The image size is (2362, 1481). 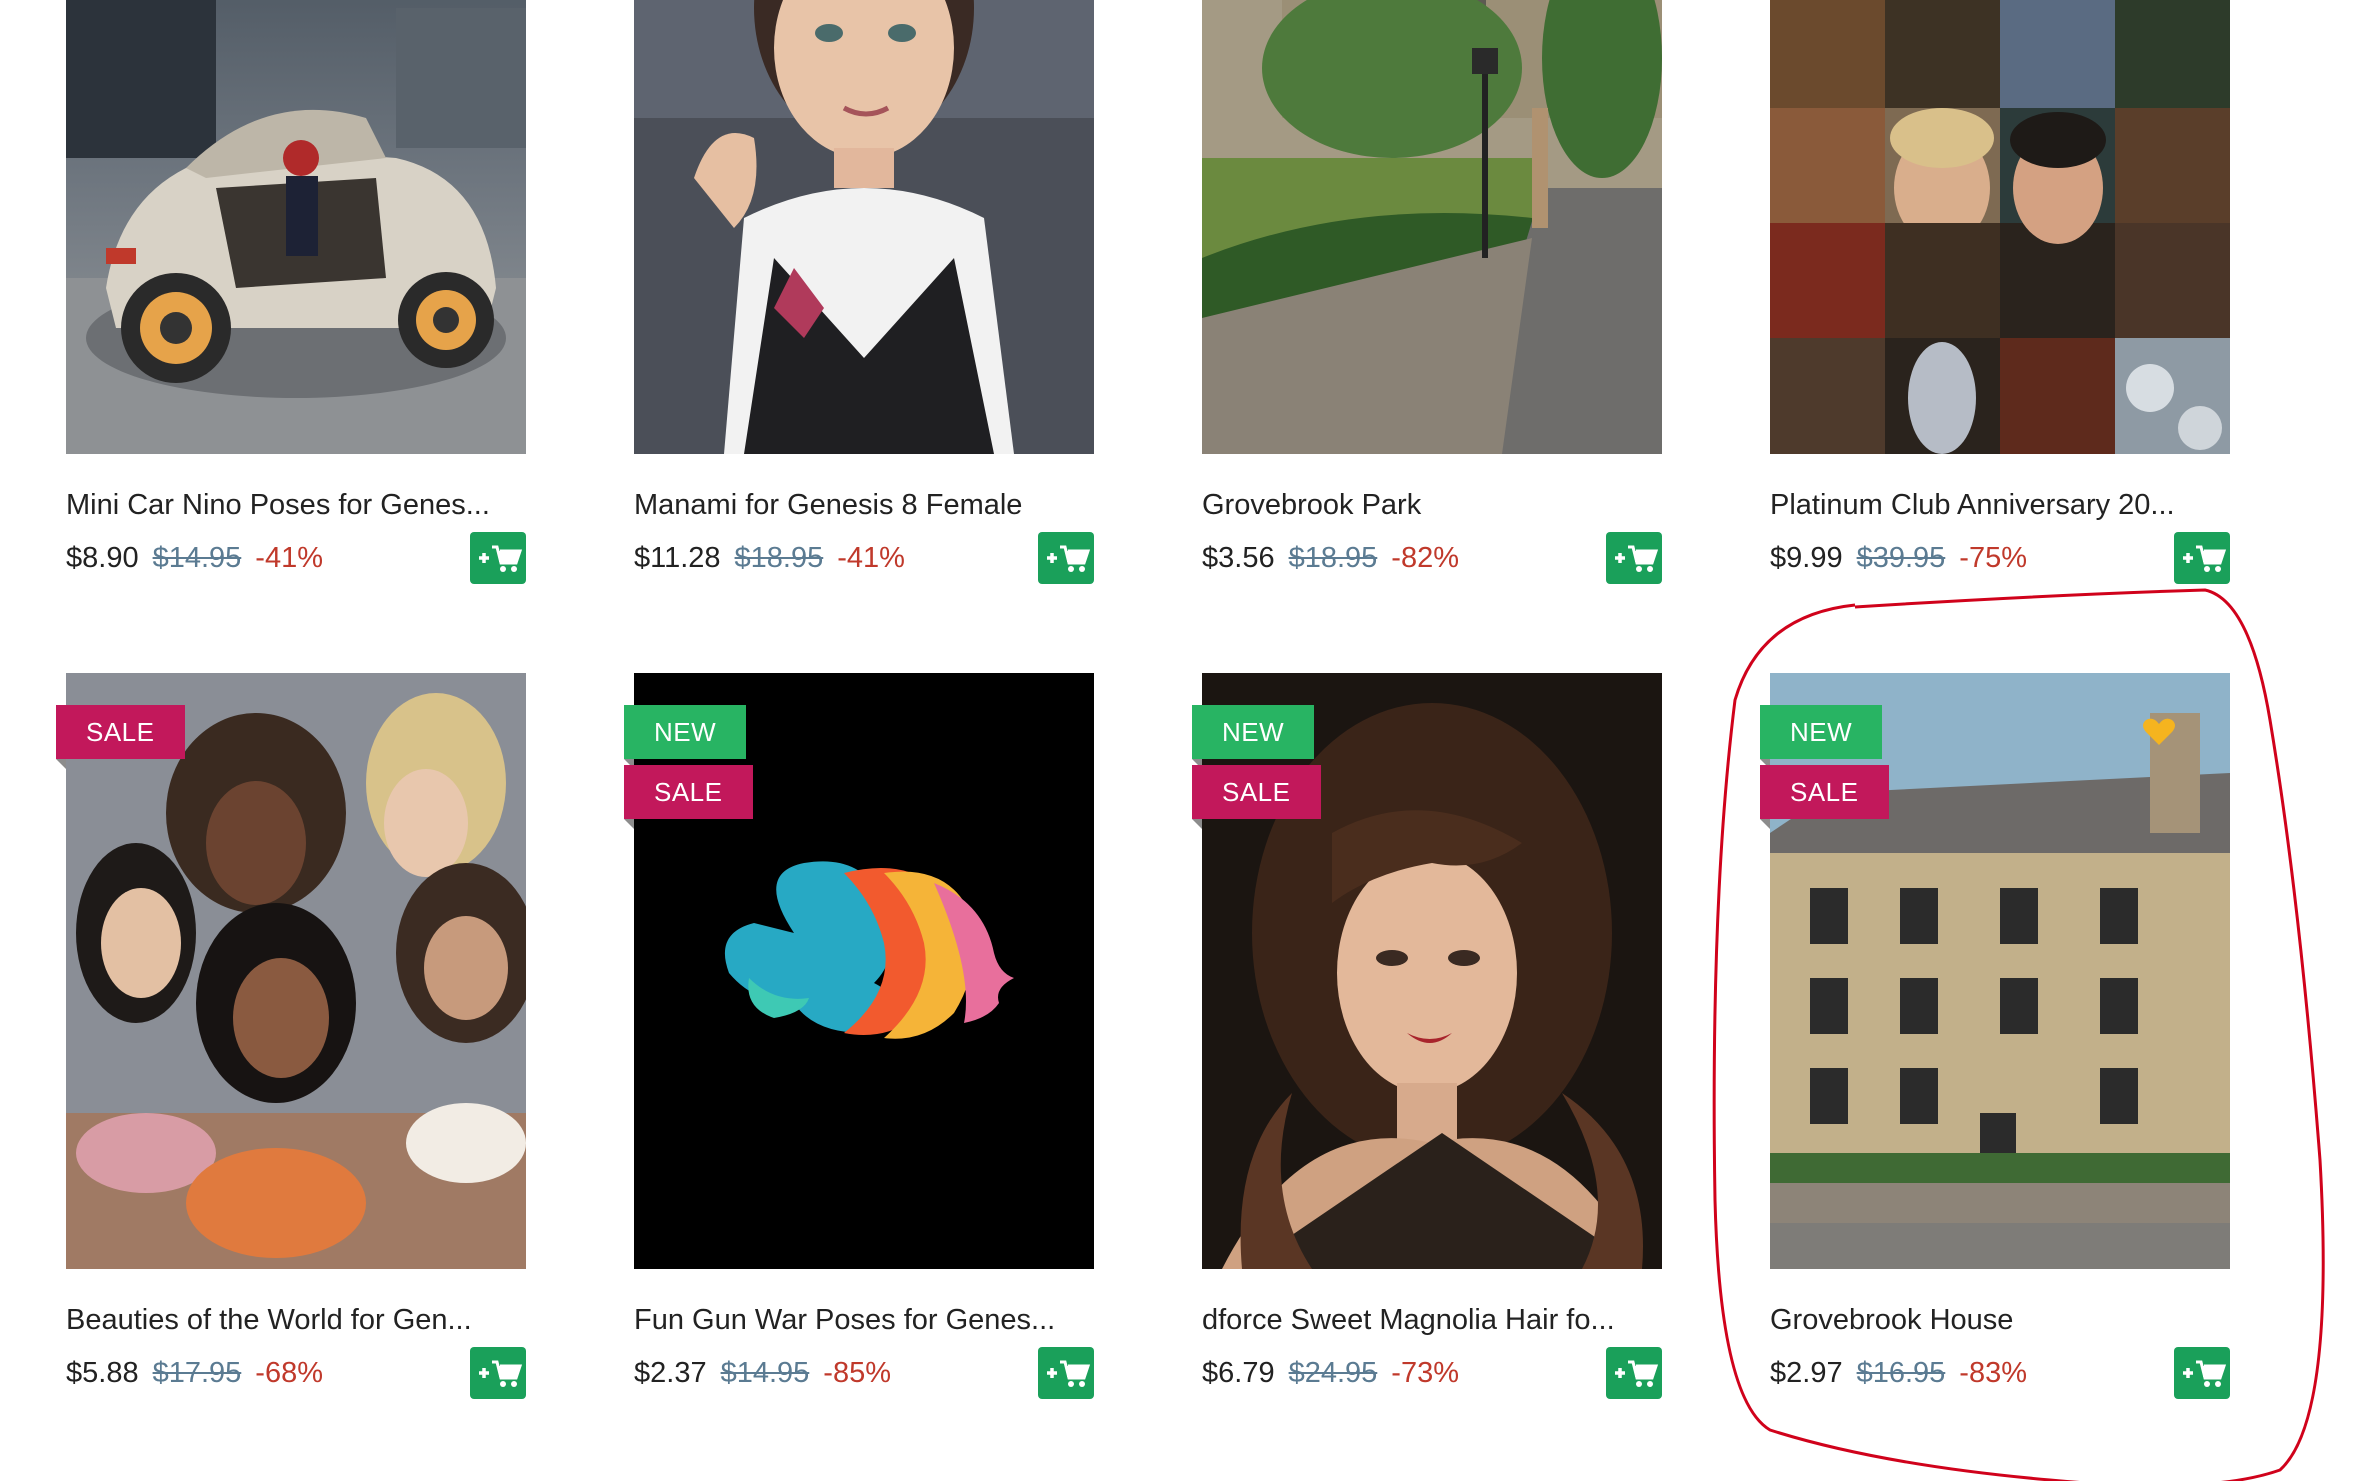 What do you see at coordinates (670, 1373) in the screenshot?
I see `sale-price: $2.37` at bounding box center [670, 1373].